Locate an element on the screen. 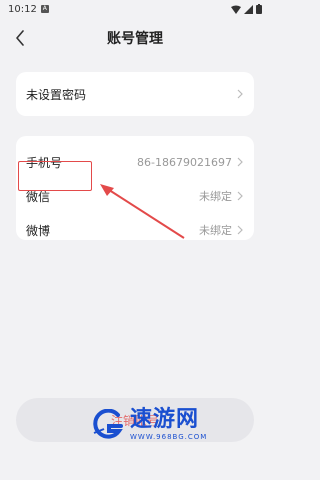 Image resolution: width=320 pixels, height=480 pixels. annotation-arrow-icon is located at coordinates (142, 211).